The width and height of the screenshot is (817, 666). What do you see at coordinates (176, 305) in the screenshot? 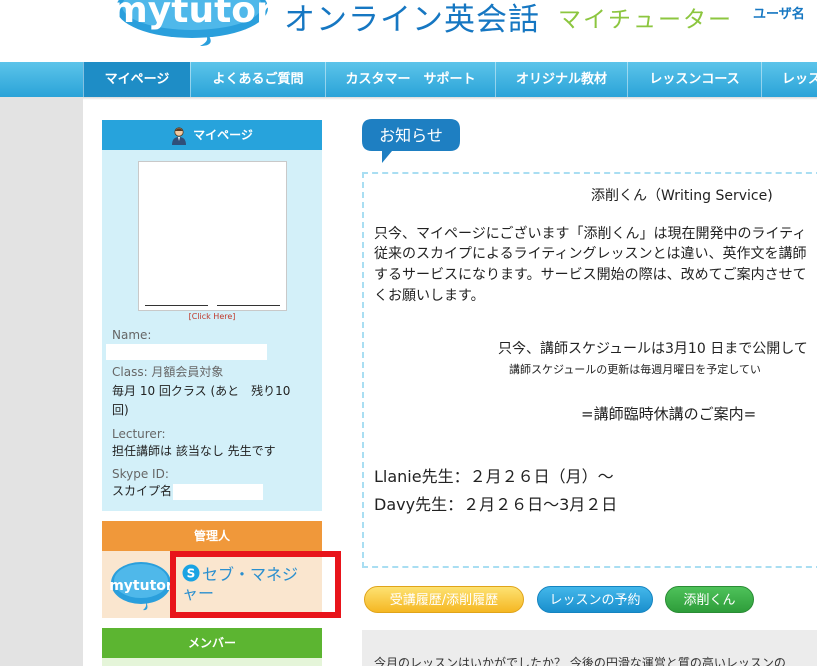
I see `photo-underline-left` at bounding box center [176, 305].